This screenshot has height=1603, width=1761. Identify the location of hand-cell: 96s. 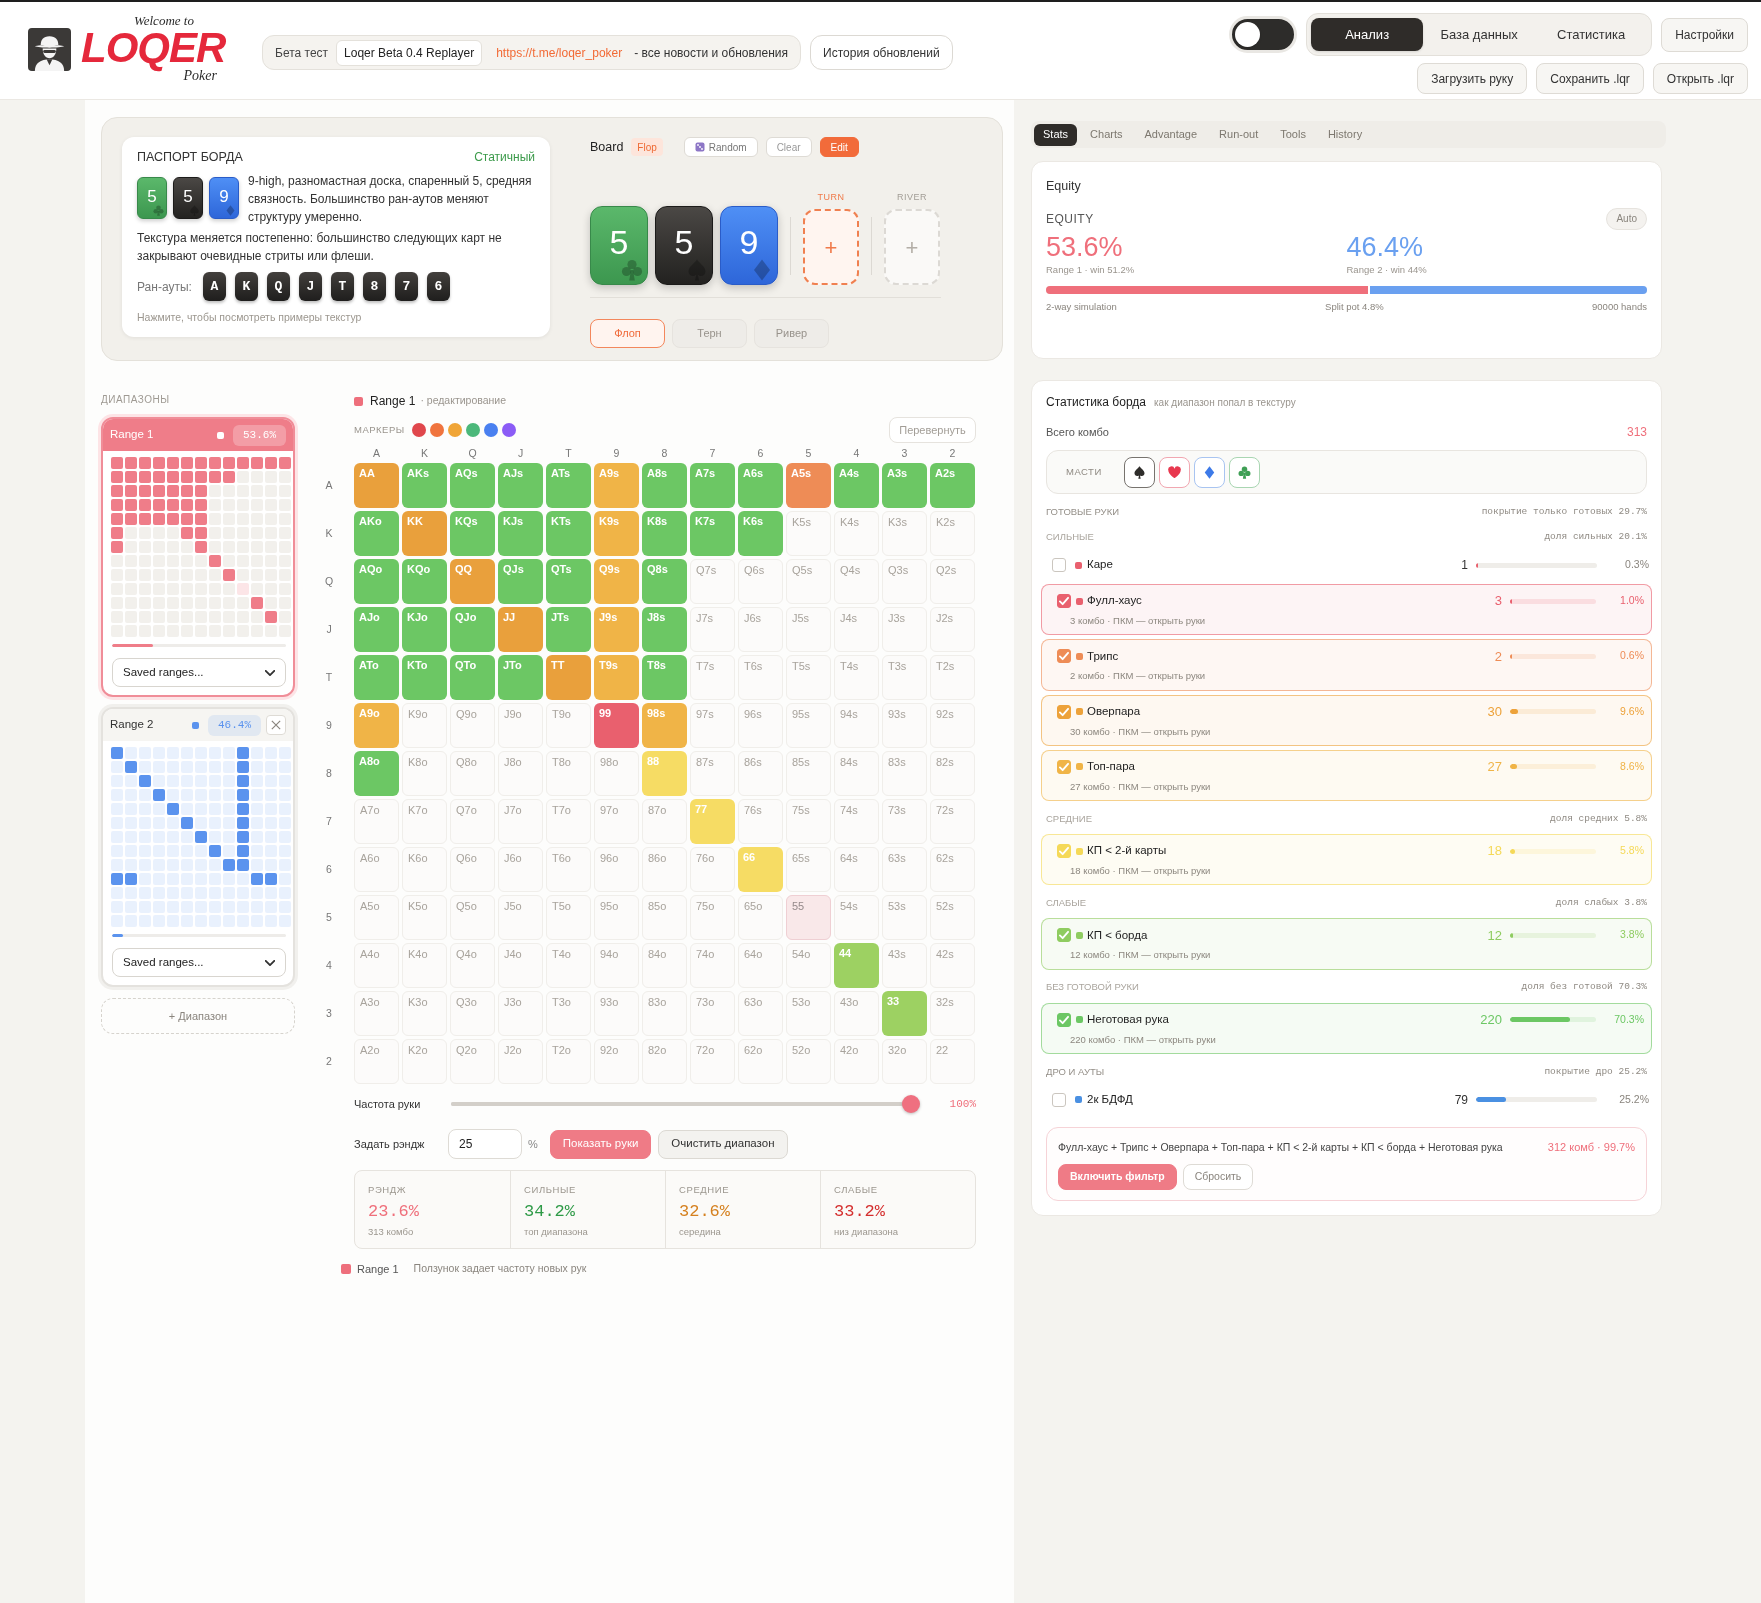
(760, 725).